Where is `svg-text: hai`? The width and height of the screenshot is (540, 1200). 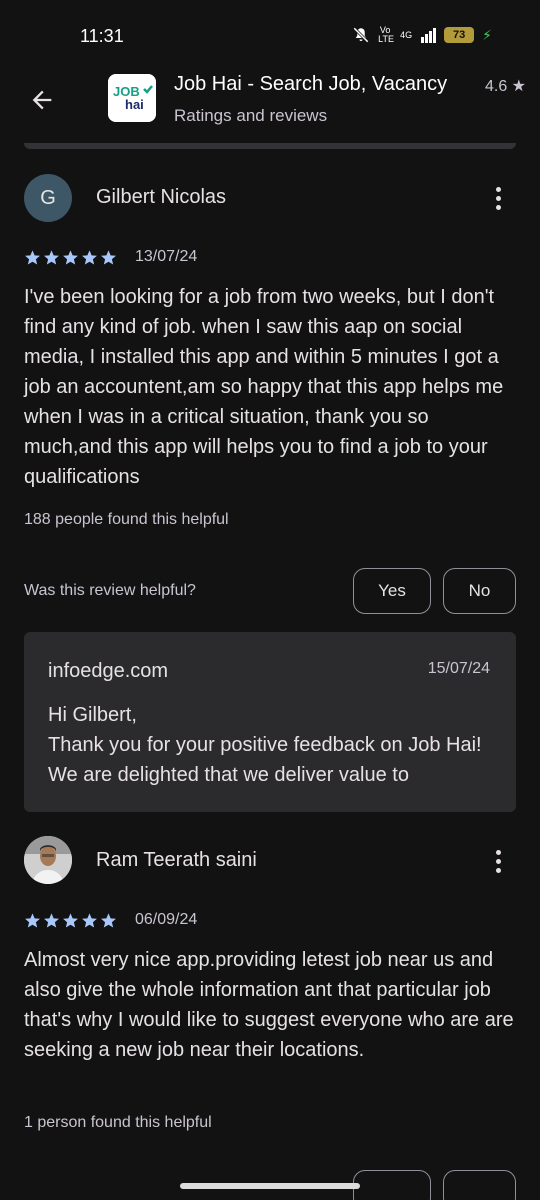
svg-text: hai is located at coordinates (134, 104).